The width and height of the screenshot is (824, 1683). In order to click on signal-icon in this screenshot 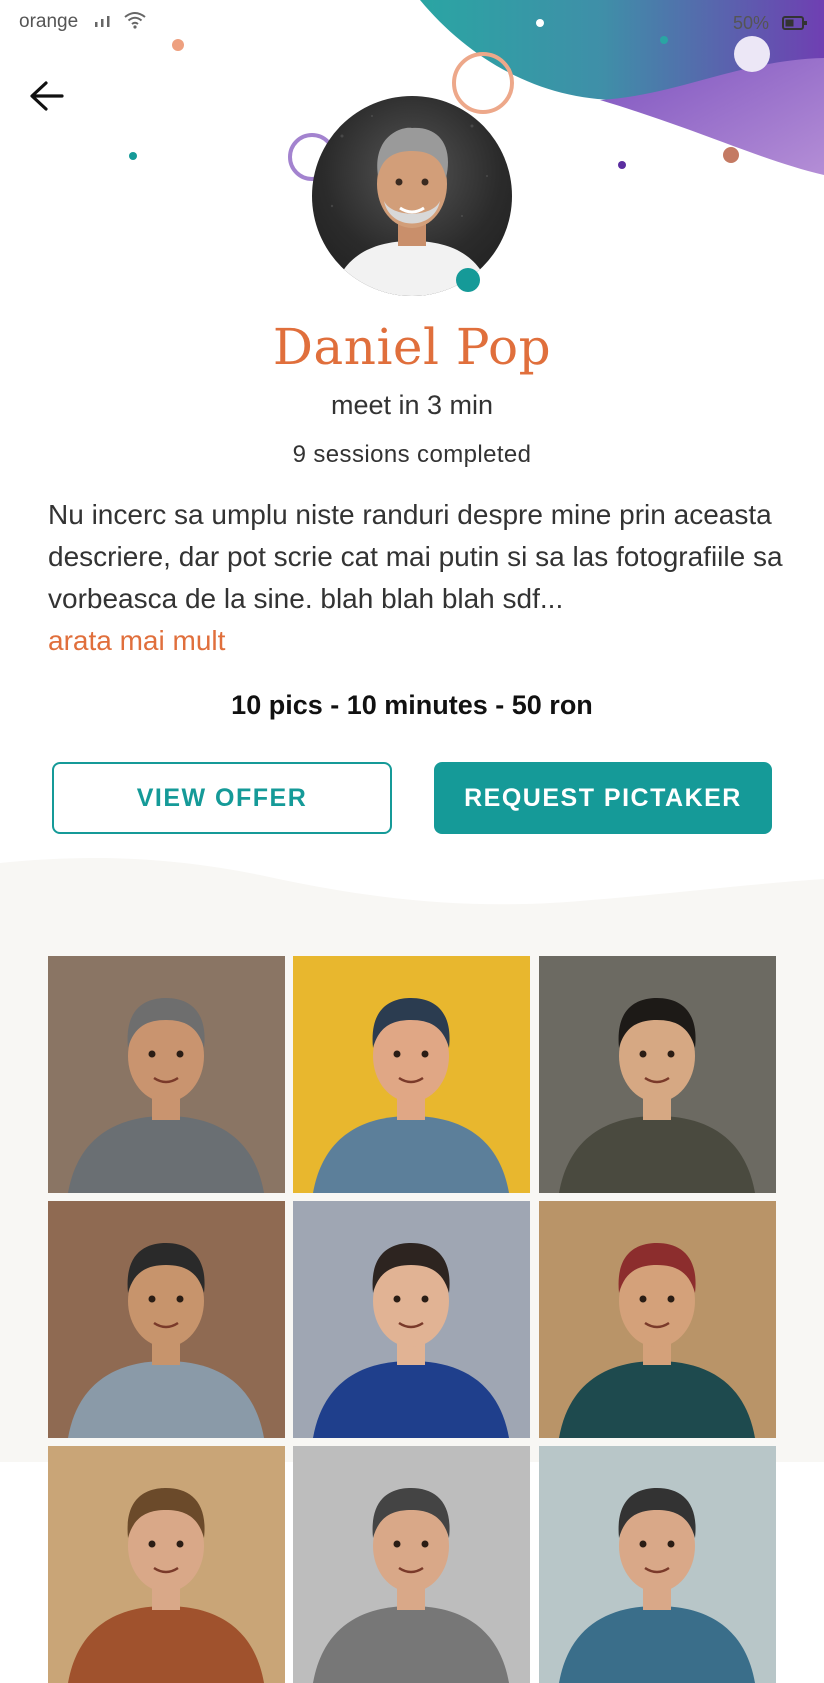, I will do `click(102, 21)`.